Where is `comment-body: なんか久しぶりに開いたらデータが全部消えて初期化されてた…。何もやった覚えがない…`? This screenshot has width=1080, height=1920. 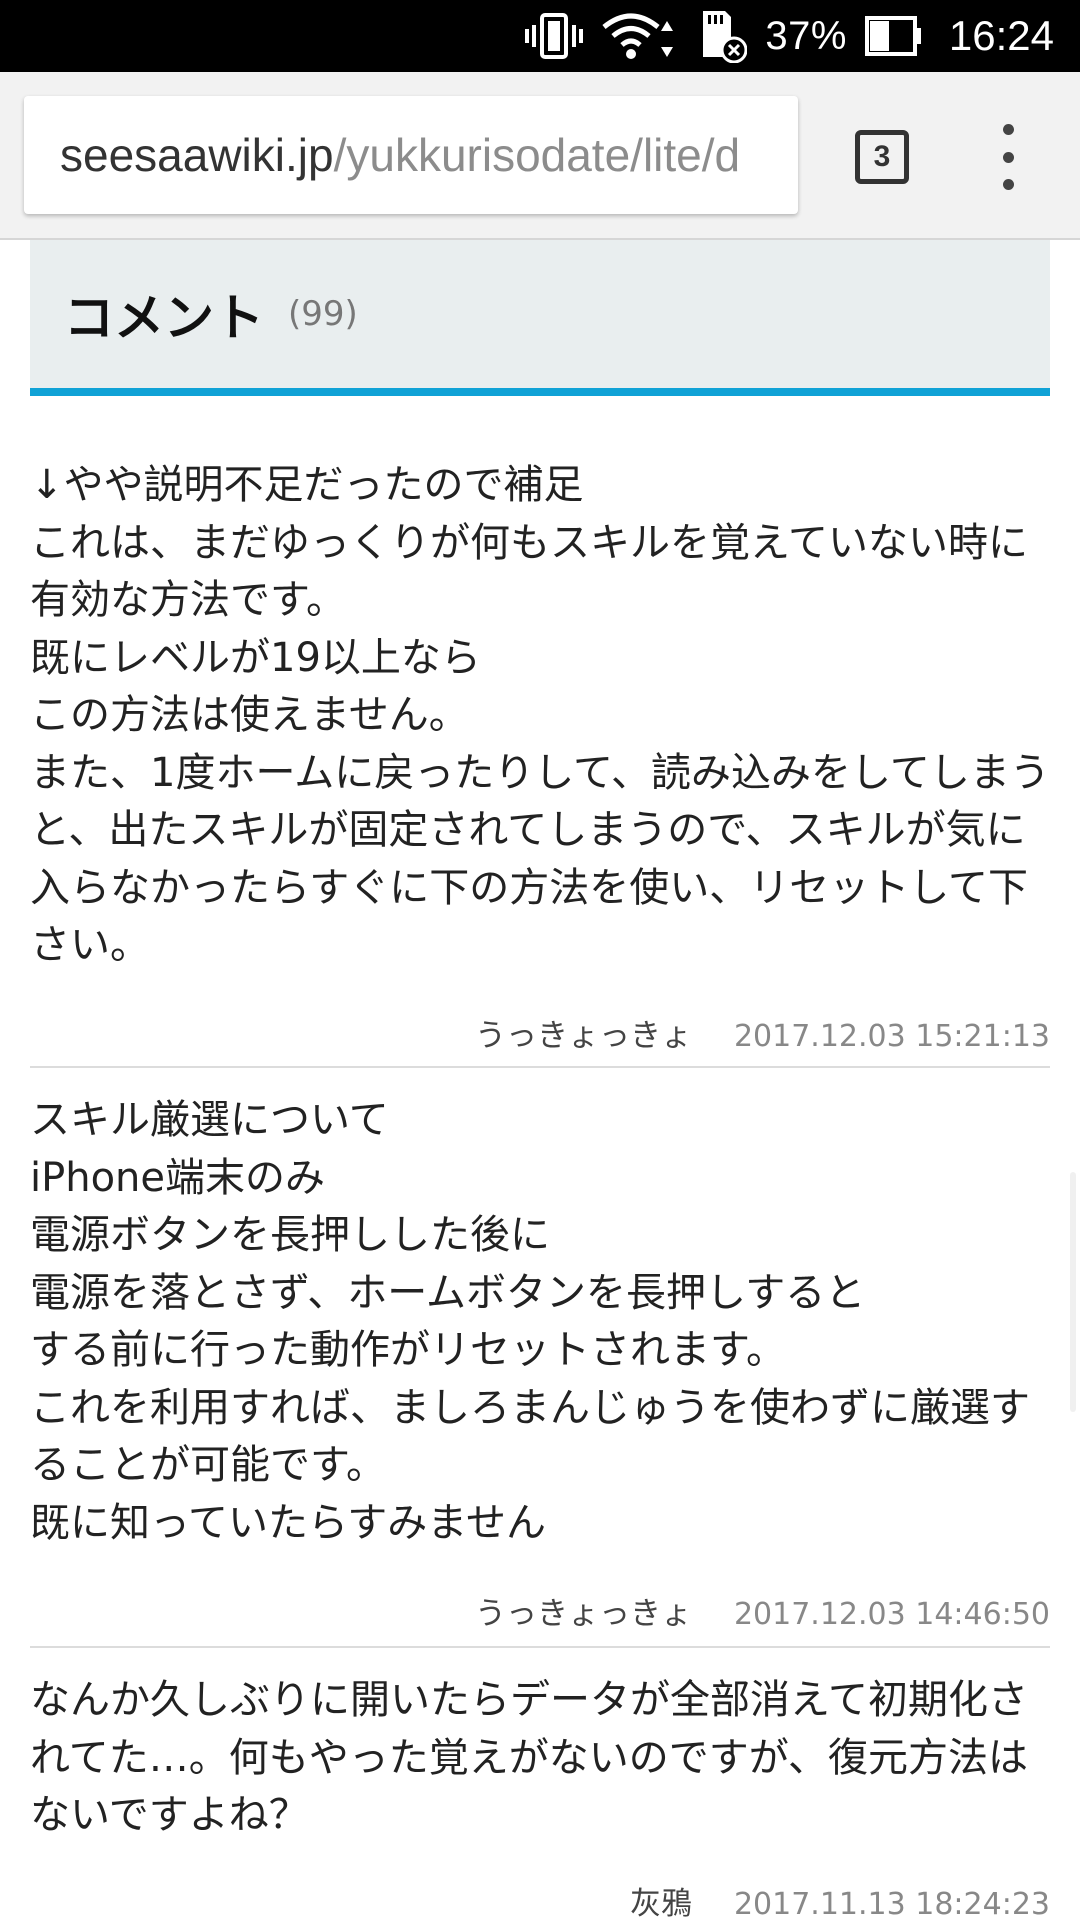
comment-body: なんか久しぶりに開いたらデータが全部消えて初期化されてた…。何もやった覚えがない… is located at coordinates (529, 1757).